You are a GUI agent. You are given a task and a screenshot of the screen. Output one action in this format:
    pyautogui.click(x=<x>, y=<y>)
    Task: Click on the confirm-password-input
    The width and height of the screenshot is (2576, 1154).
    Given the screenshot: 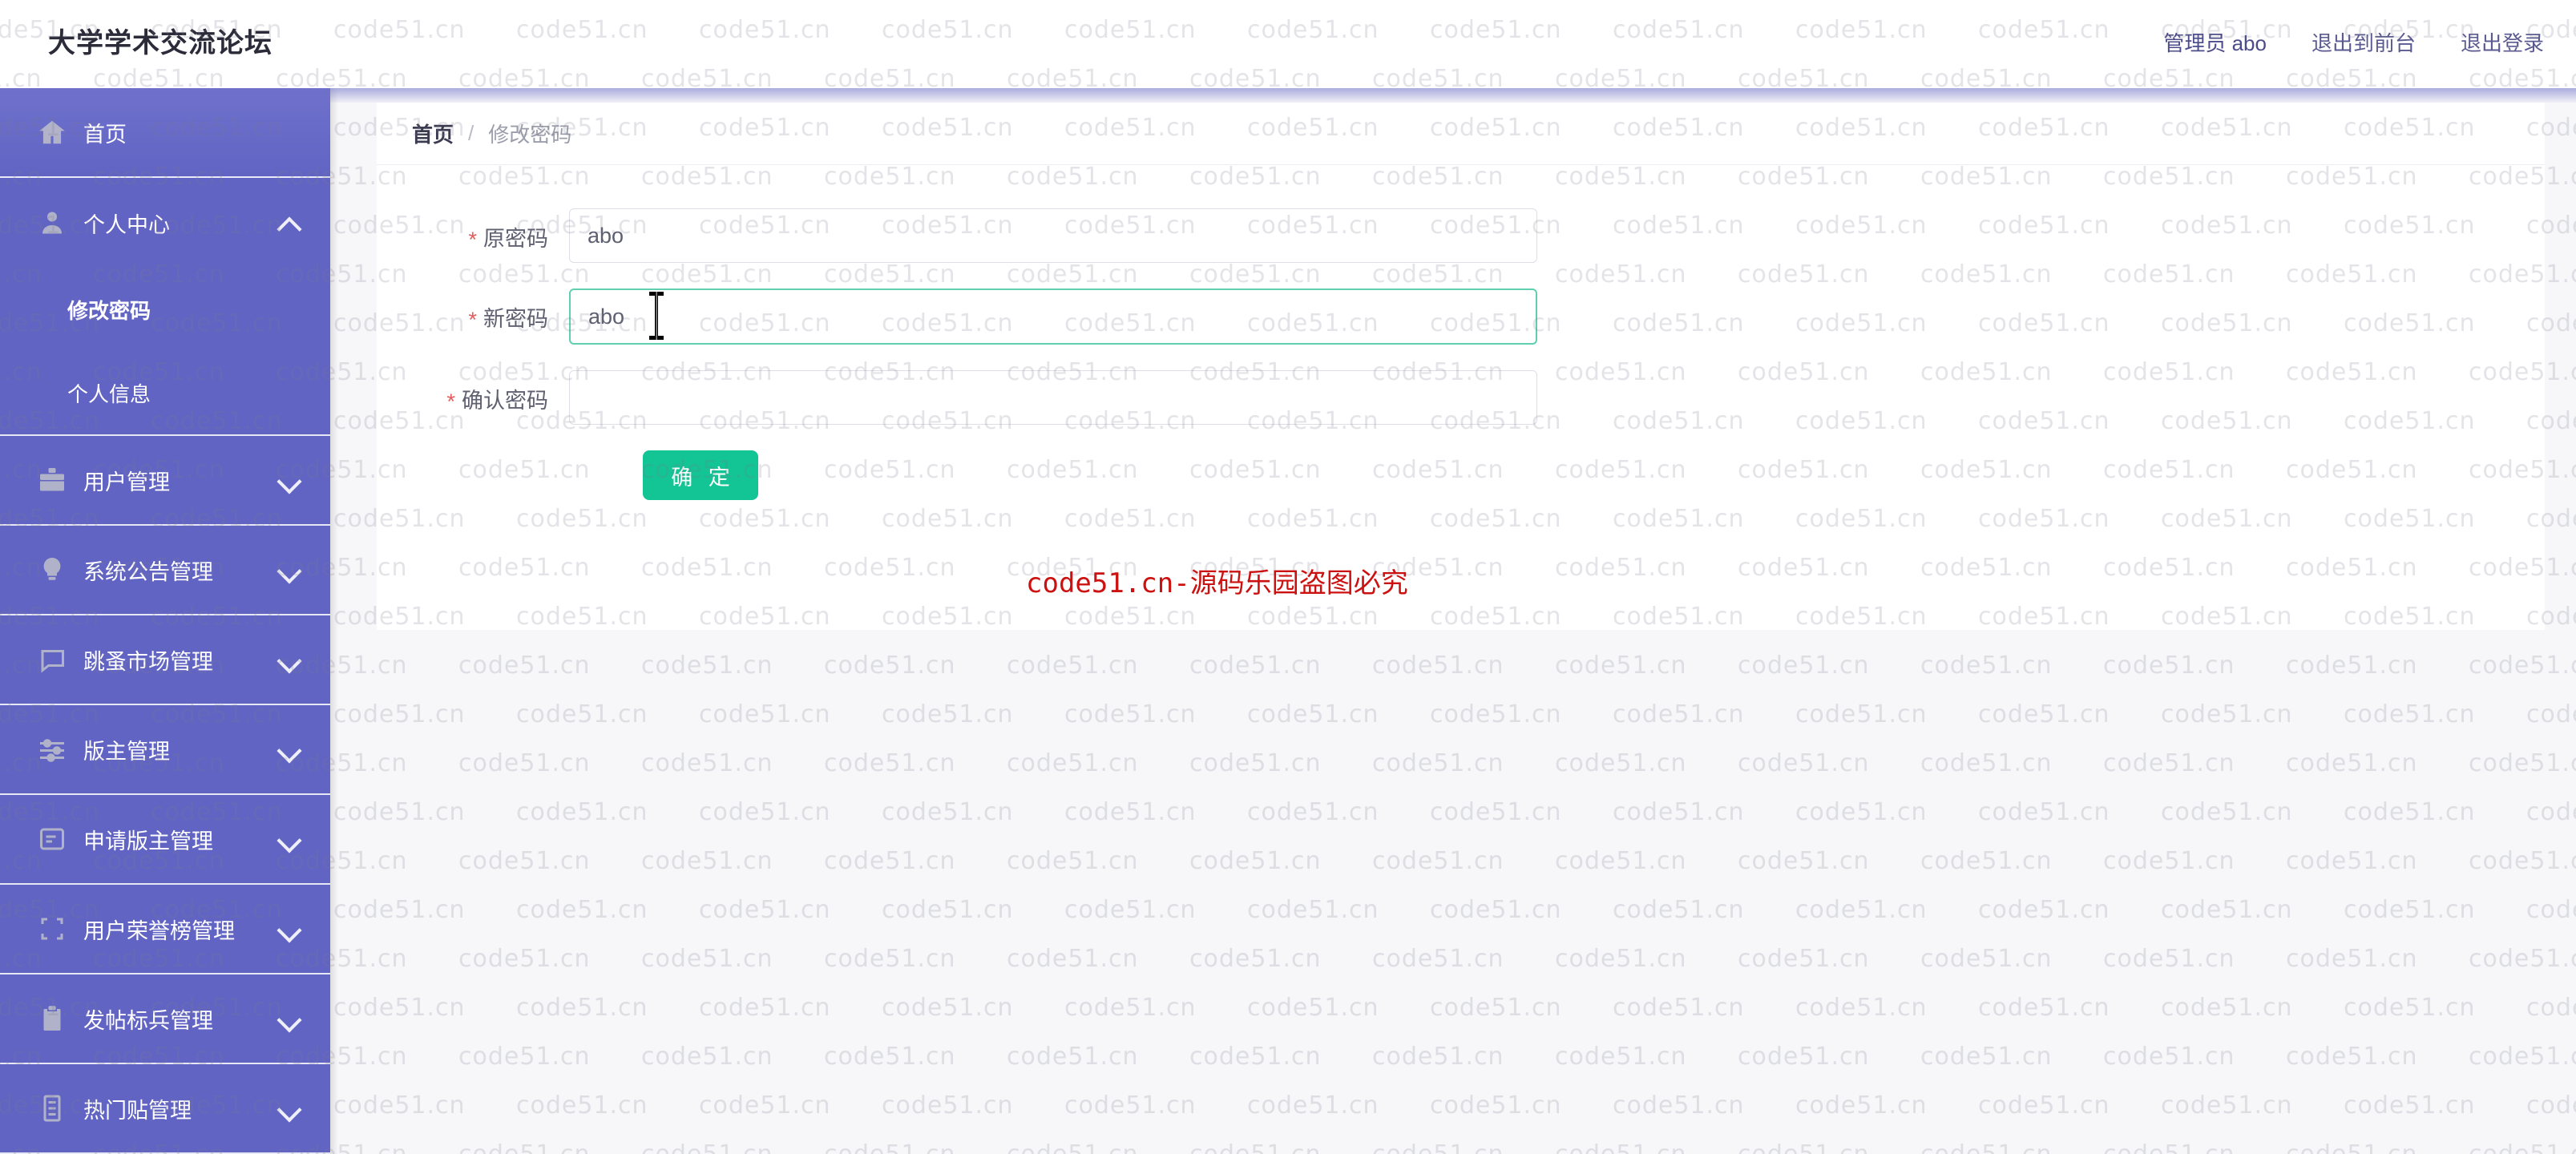 What is the action you would take?
    pyautogui.click(x=1053, y=397)
    